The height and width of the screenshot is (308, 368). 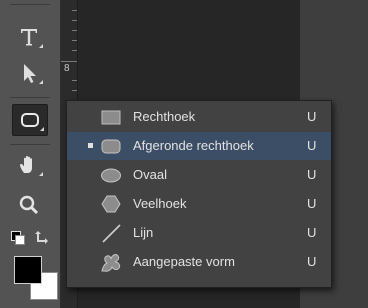 What do you see at coordinates (42, 237) in the screenshot?
I see `swap-colors-icon` at bounding box center [42, 237].